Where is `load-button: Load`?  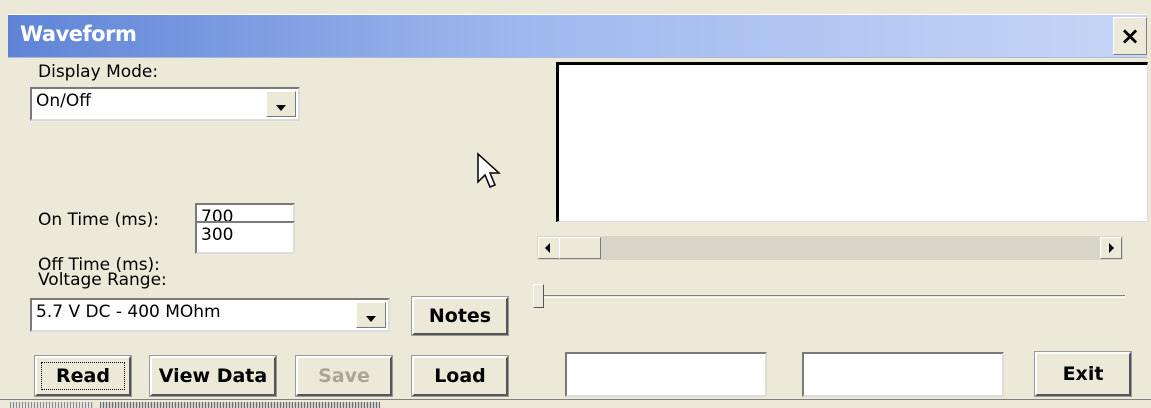 load-button: Load is located at coordinates (460, 376).